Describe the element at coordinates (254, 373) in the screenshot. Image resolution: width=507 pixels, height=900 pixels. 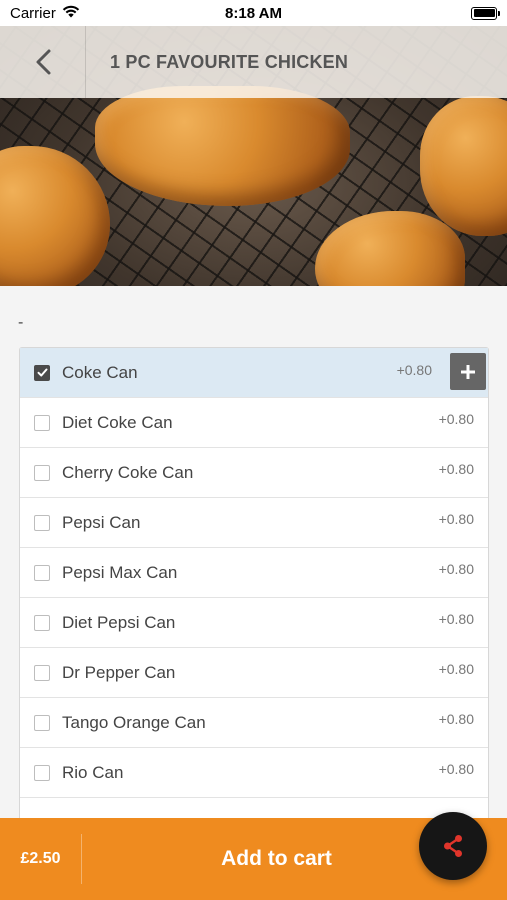
I see `option-row: Coke Can +0.80` at that location.